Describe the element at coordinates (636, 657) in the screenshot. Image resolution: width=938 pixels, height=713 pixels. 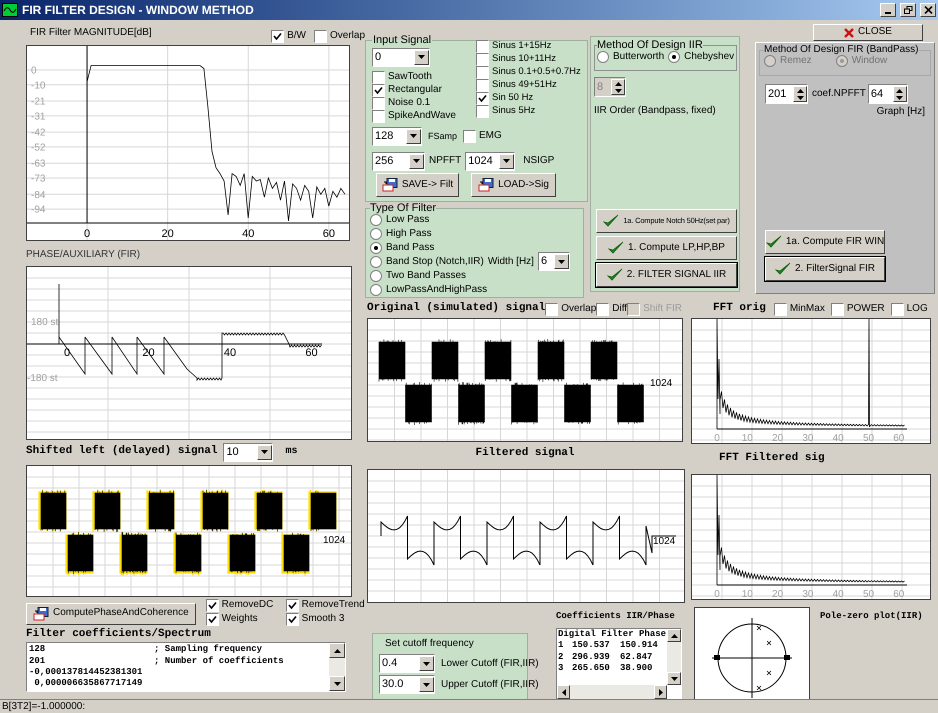
I see `list-cell: 62.847` at that location.